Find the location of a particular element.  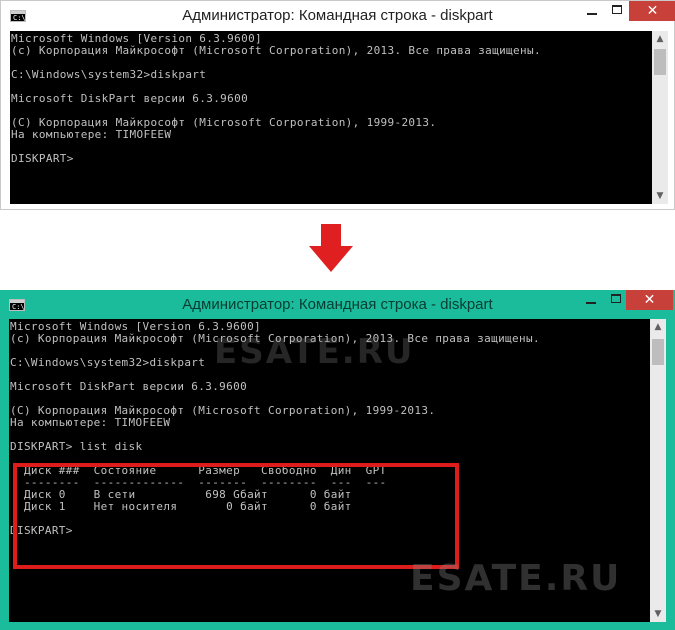

maximize-button is located at coordinates (617, 11).